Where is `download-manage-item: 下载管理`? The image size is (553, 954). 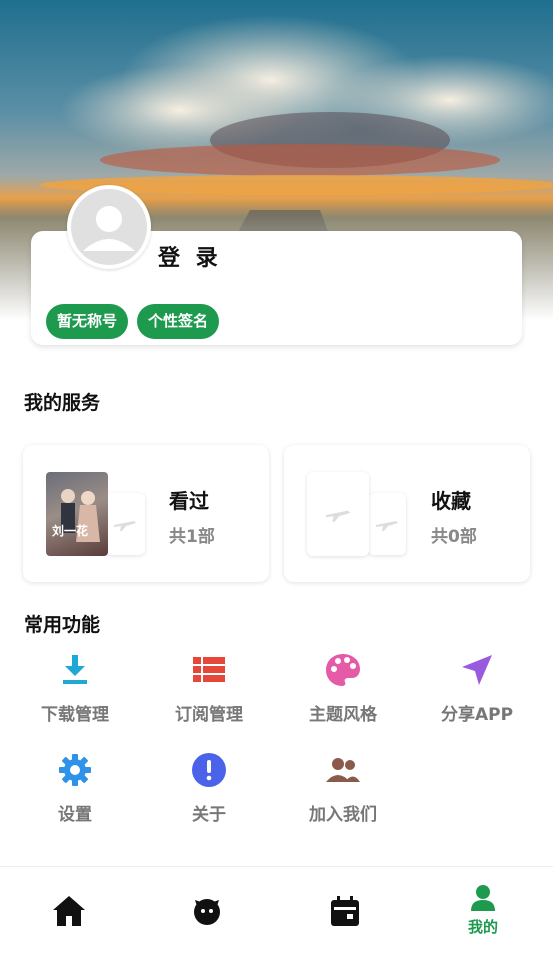
download-manage-item: 下载管理 is located at coordinates (75, 688).